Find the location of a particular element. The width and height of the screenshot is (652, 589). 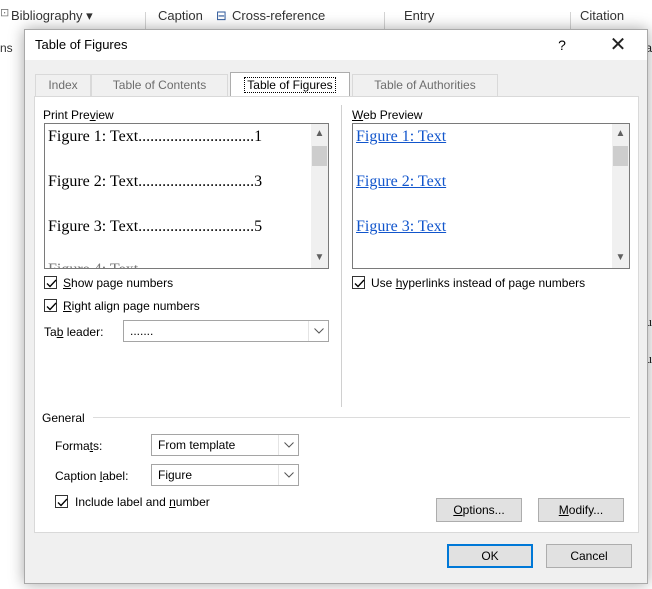

show-page-numbers-label: Show page numbers is located at coordinates (118, 283).